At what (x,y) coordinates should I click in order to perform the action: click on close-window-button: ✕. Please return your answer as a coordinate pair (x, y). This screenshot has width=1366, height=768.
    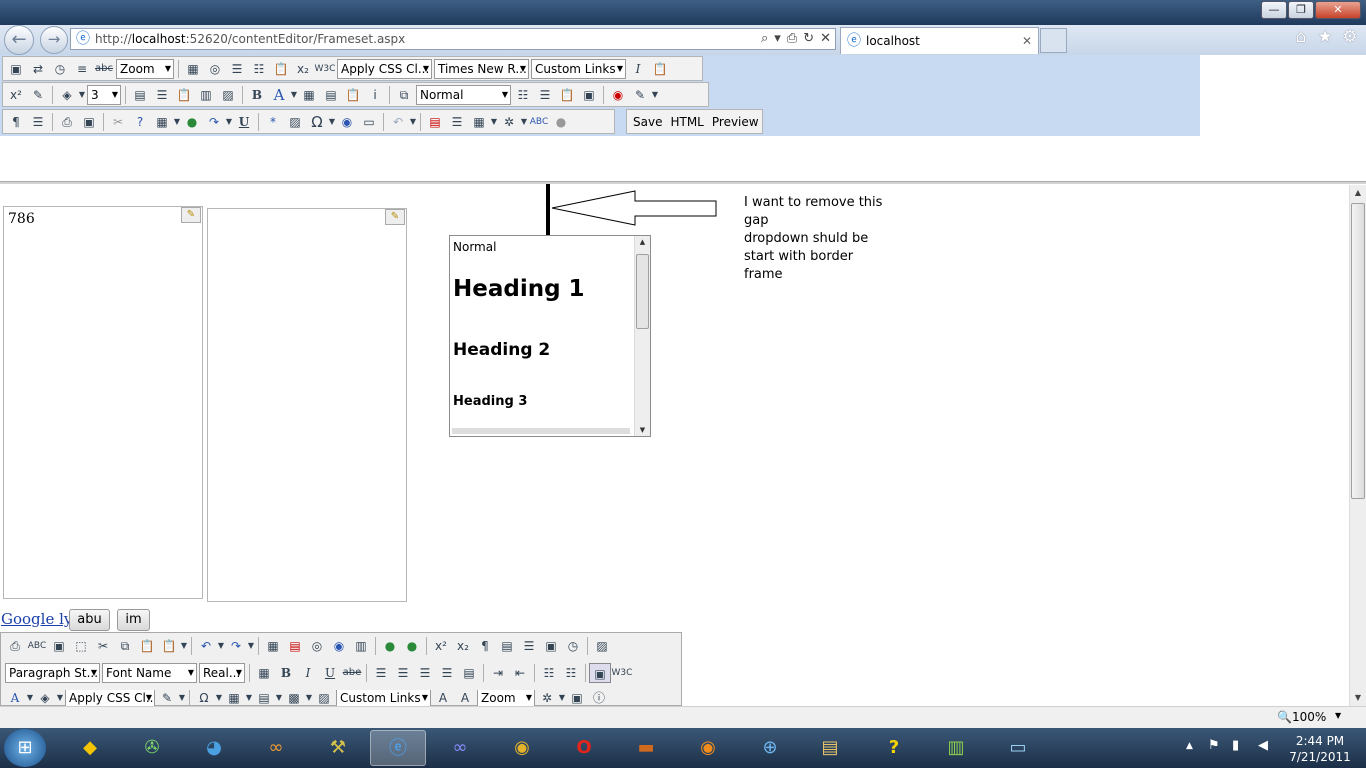
    Looking at the image, I should click on (1338, 10).